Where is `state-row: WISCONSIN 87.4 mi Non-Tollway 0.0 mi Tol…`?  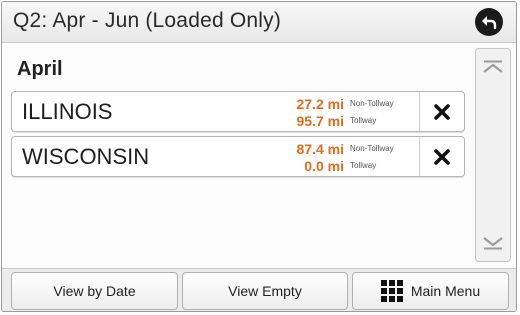
state-row: WISCONSIN 87.4 mi Non-Tollway 0.0 mi Tol… is located at coordinates (238, 156).